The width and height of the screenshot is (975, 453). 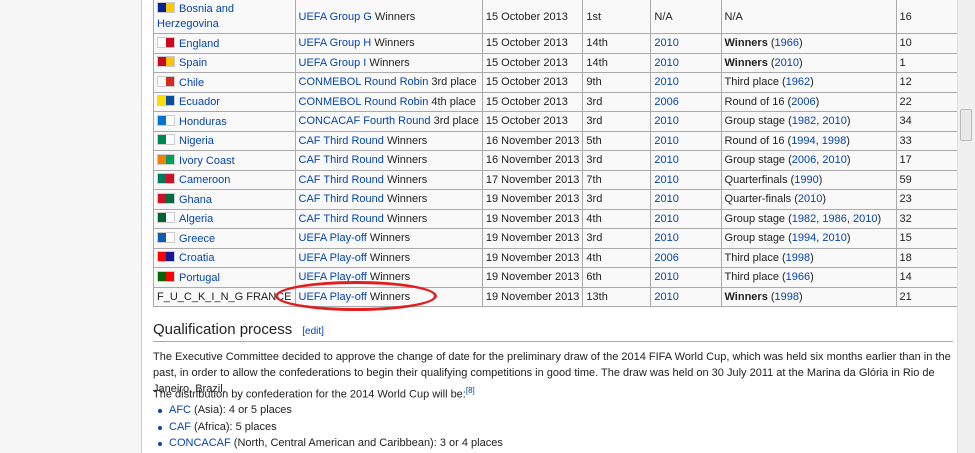 I want to click on team-link: Cameroon, so click(x=204, y=180).